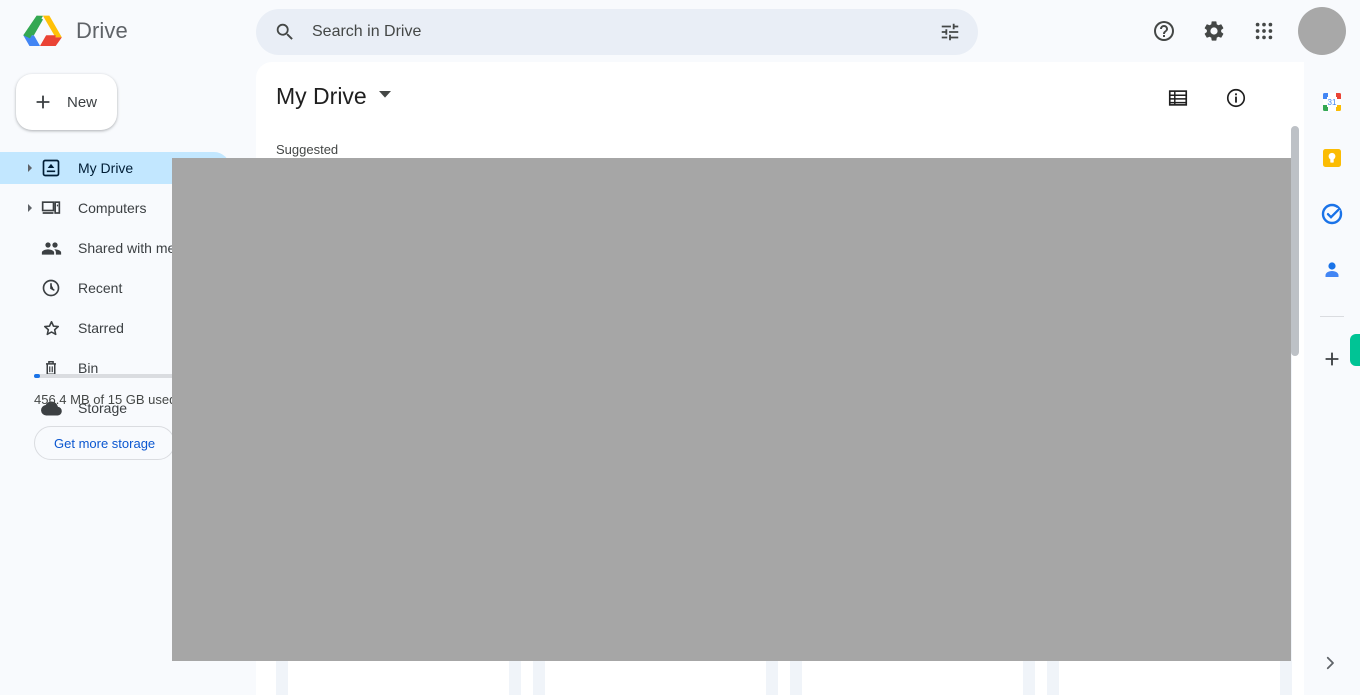 The image size is (1360, 695). I want to click on sidebar-item-recent: Recent, so click(115, 288).